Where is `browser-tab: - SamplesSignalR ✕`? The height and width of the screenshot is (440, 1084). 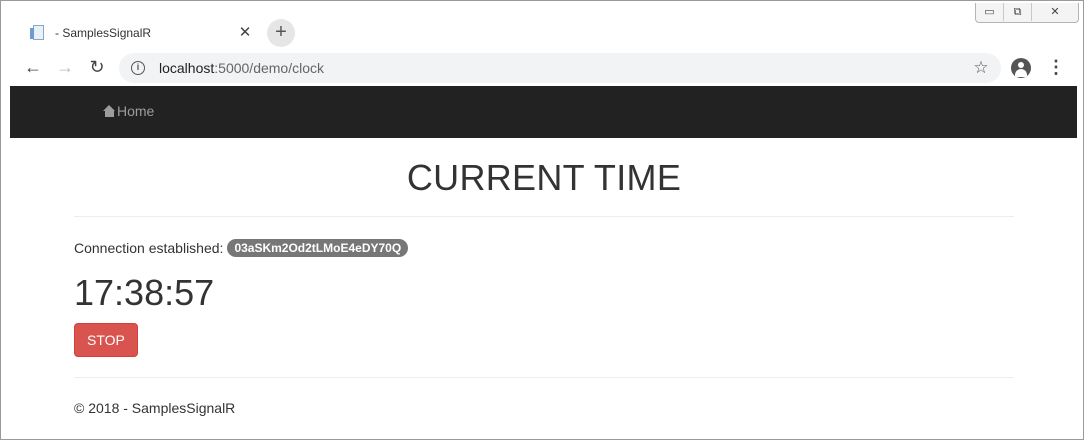 browser-tab: - SamplesSignalR ✕ is located at coordinates (139, 33).